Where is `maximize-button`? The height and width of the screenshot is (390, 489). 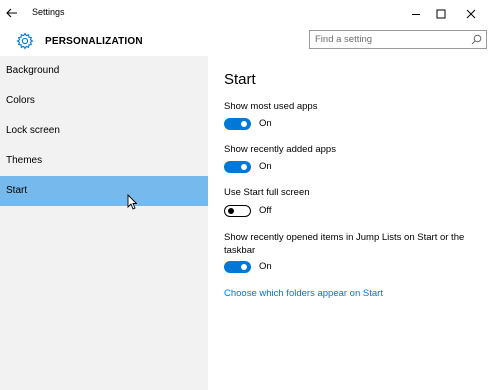
maximize-button is located at coordinates (441, 14).